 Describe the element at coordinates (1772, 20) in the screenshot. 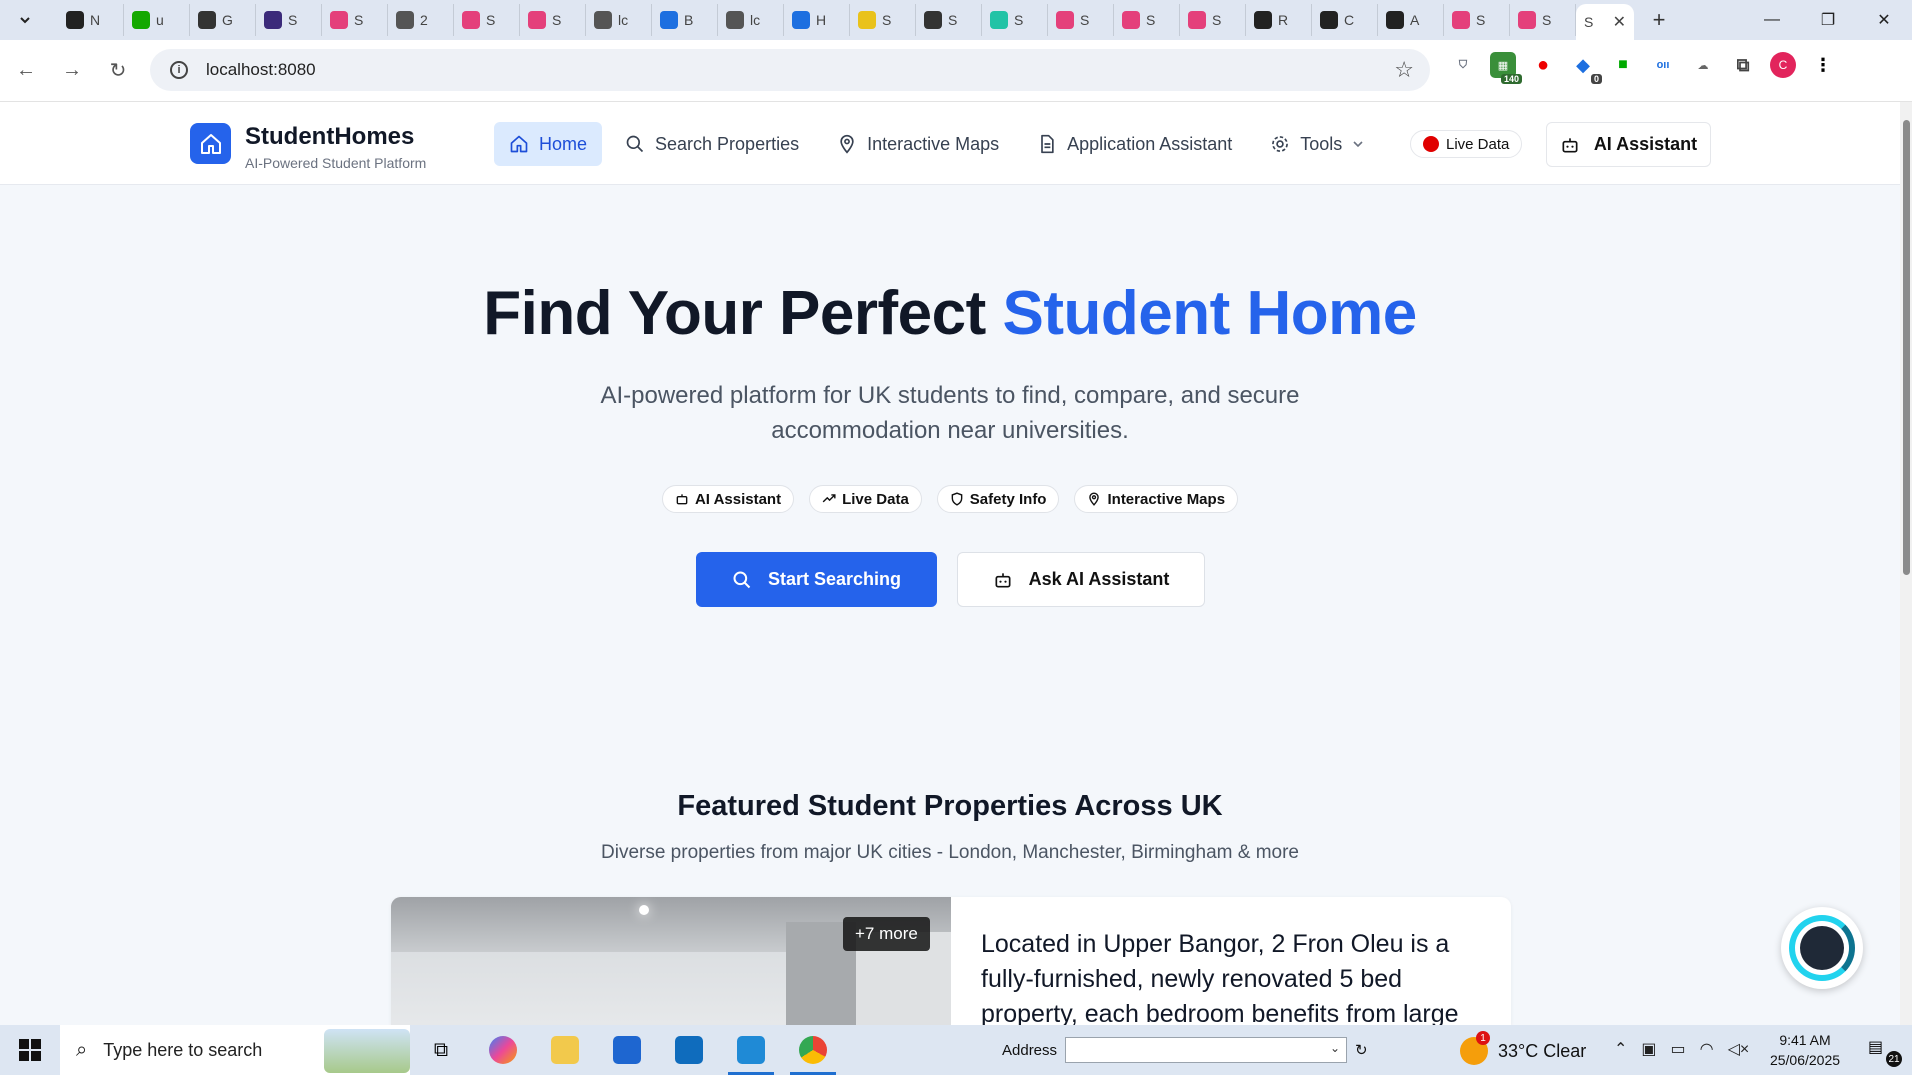

I see `minimize-button: —` at that location.